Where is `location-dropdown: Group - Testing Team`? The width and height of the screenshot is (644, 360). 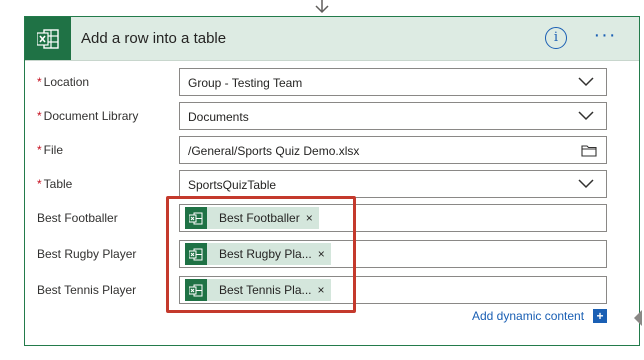 location-dropdown: Group - Testing Team is located at coordinates (393, 82).